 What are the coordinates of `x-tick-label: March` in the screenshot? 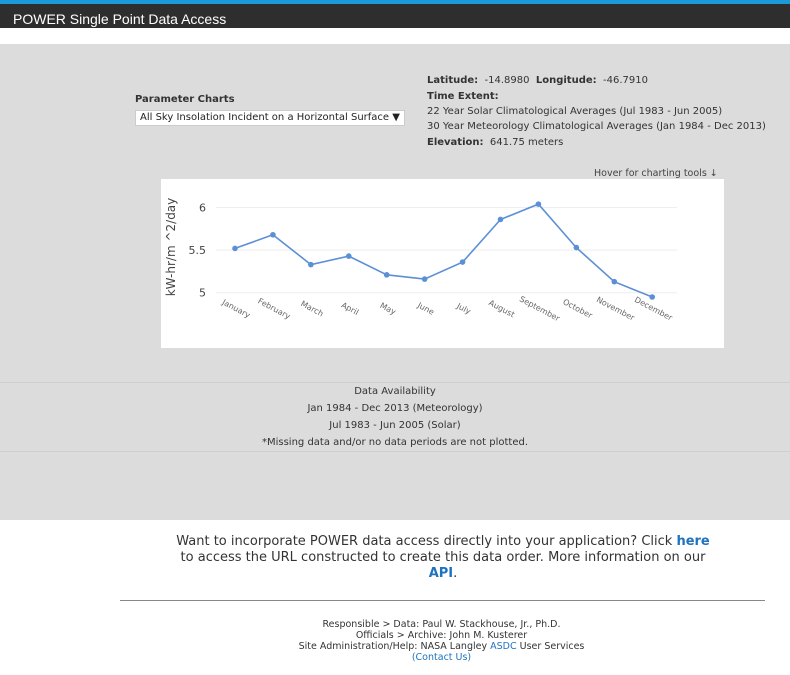 It's located at (312, 308).